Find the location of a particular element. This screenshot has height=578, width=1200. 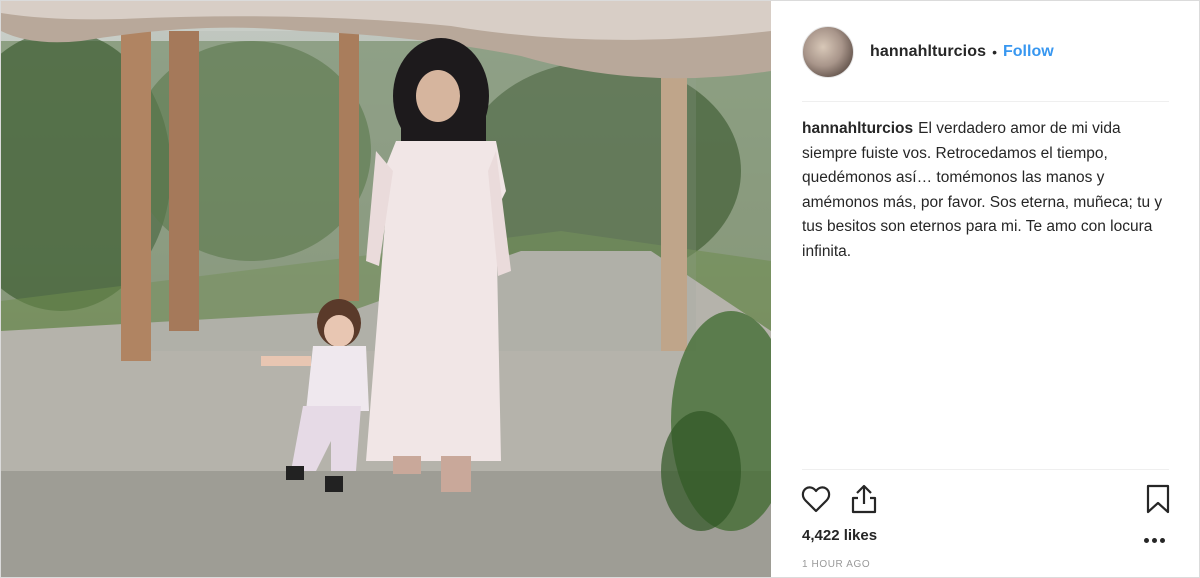

post-timestamp: 1 HOUR AGO is located at coordinates (836, 564).